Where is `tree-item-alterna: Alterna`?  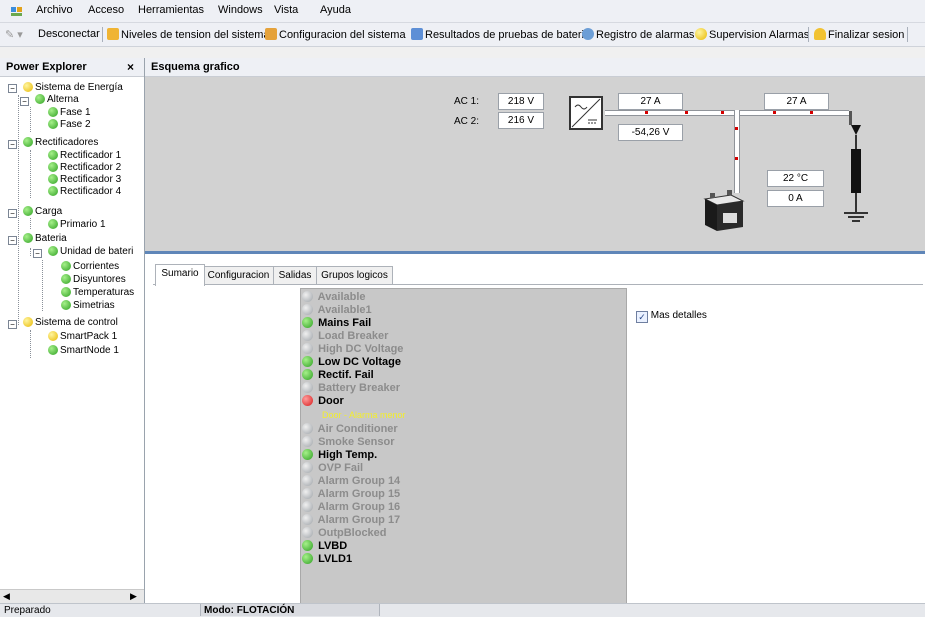
tree-item-alterna: Alterna is located at coordinates (57, 100).